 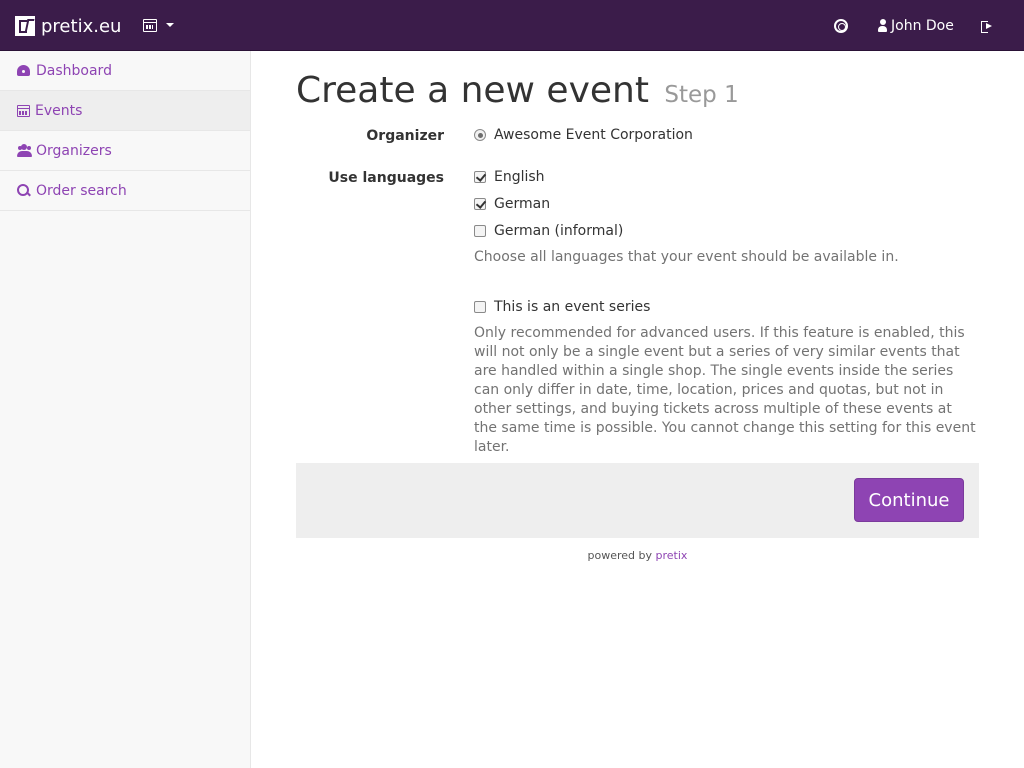 What do you see at coordinates (701, 95) in the screenshot?
I see `step-label: Step 1` at bounding box center [701, 95].